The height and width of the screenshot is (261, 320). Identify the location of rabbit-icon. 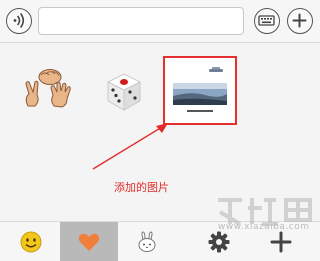
(147, 241).